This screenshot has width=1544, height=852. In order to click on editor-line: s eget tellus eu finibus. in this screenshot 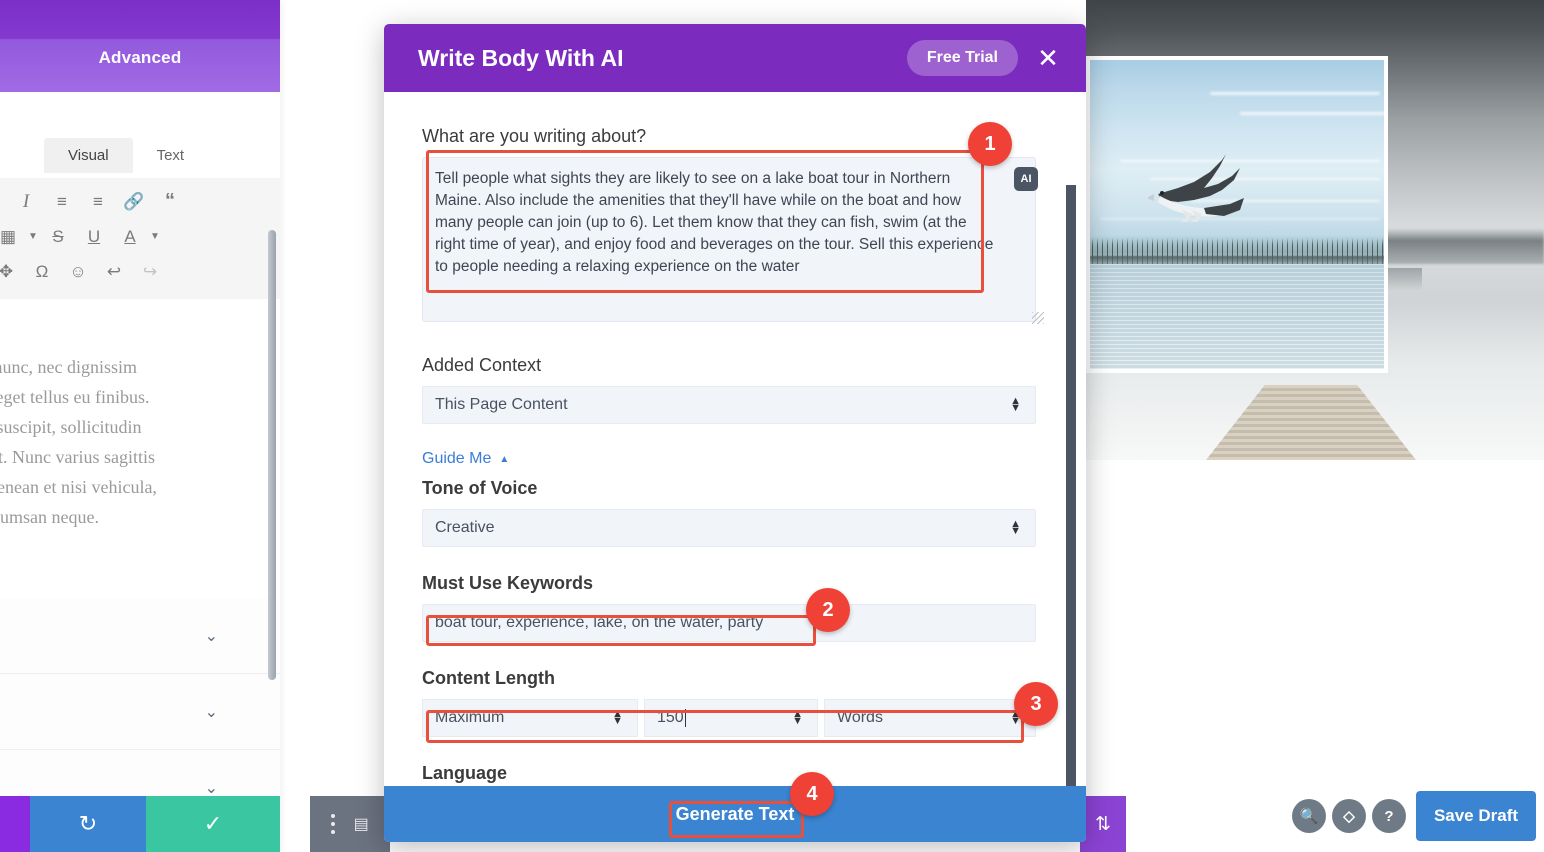, I will do `click(75, 397)`.